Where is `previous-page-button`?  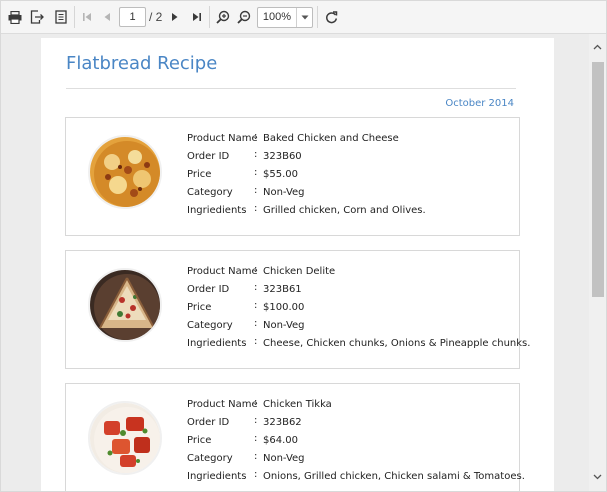 previous-page-button is located at coordinates (107, 17).